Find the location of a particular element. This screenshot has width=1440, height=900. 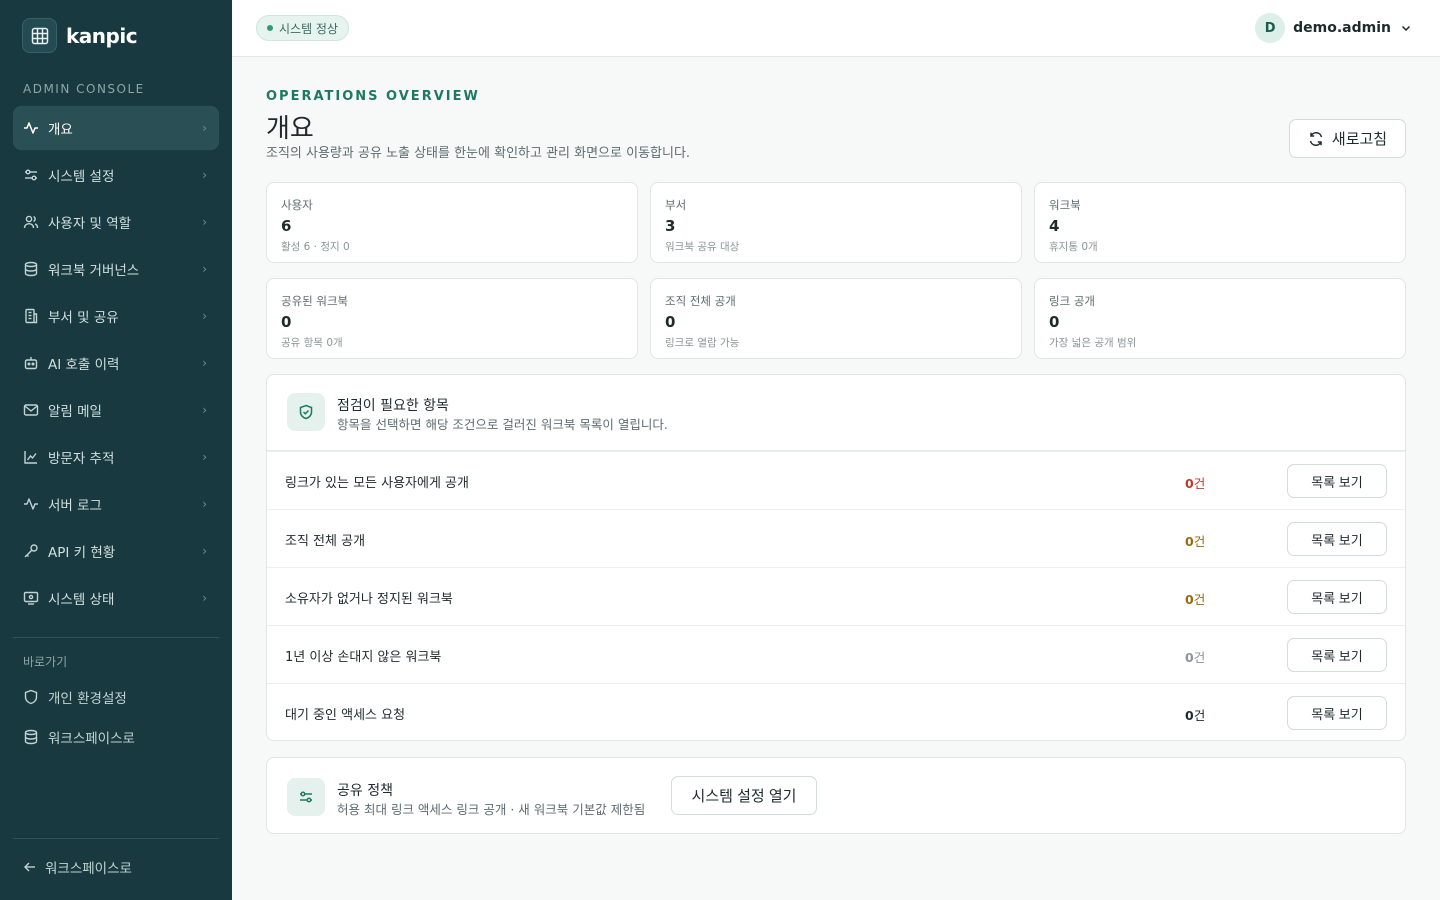

sidebar-item-visitor-tracking: 방문자 추적 › is located at coordinates (116, 457).